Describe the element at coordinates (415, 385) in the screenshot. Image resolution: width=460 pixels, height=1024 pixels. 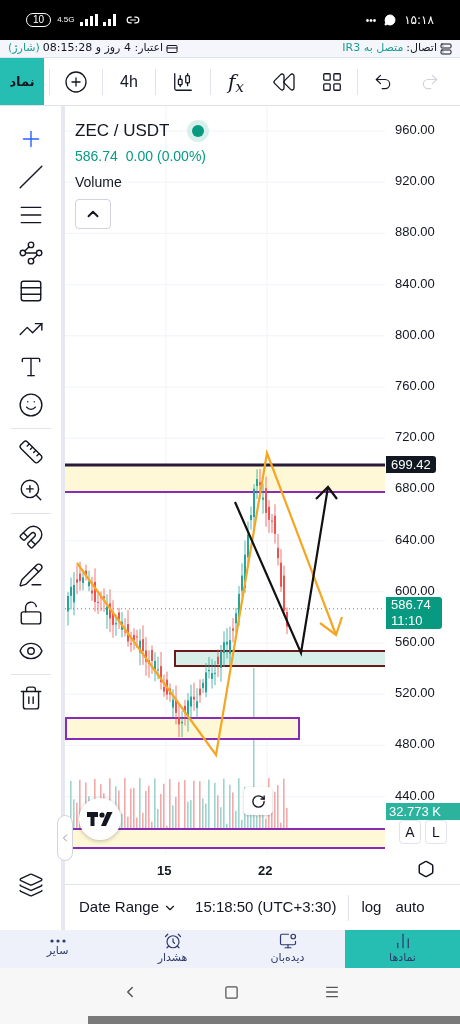
I see `price-label: 760.00` at that location.